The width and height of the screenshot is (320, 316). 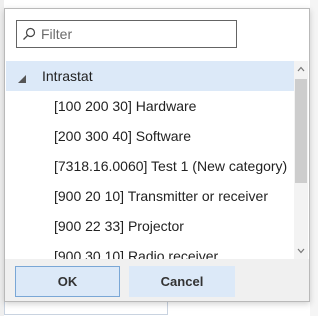 What do you see at coordinates (136, 253) in the screenshot?
I see `tree-item-label: [900 30 10] Radio receiver` at bounding box center [136, 253].